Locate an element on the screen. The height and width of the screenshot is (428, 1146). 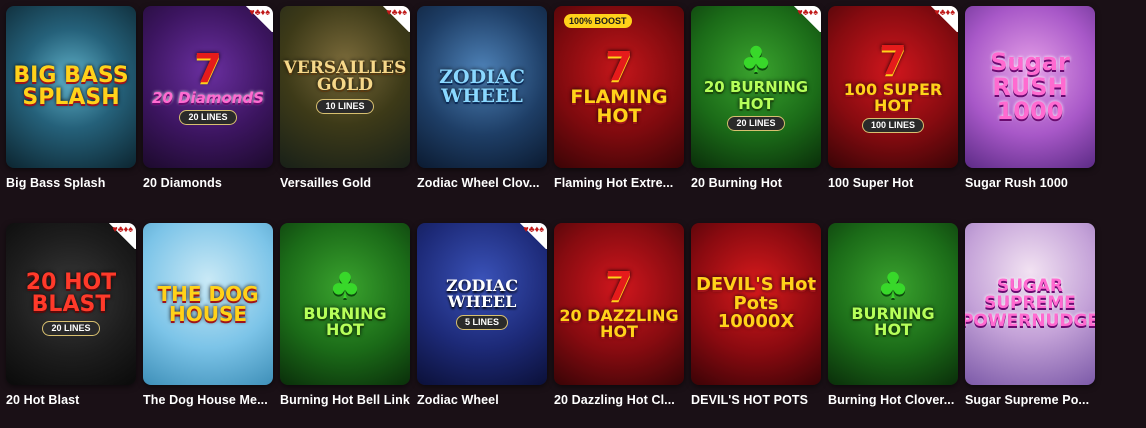
game-art-text: Sugar RUSH 1000 is located at coordinates (1030, 87).